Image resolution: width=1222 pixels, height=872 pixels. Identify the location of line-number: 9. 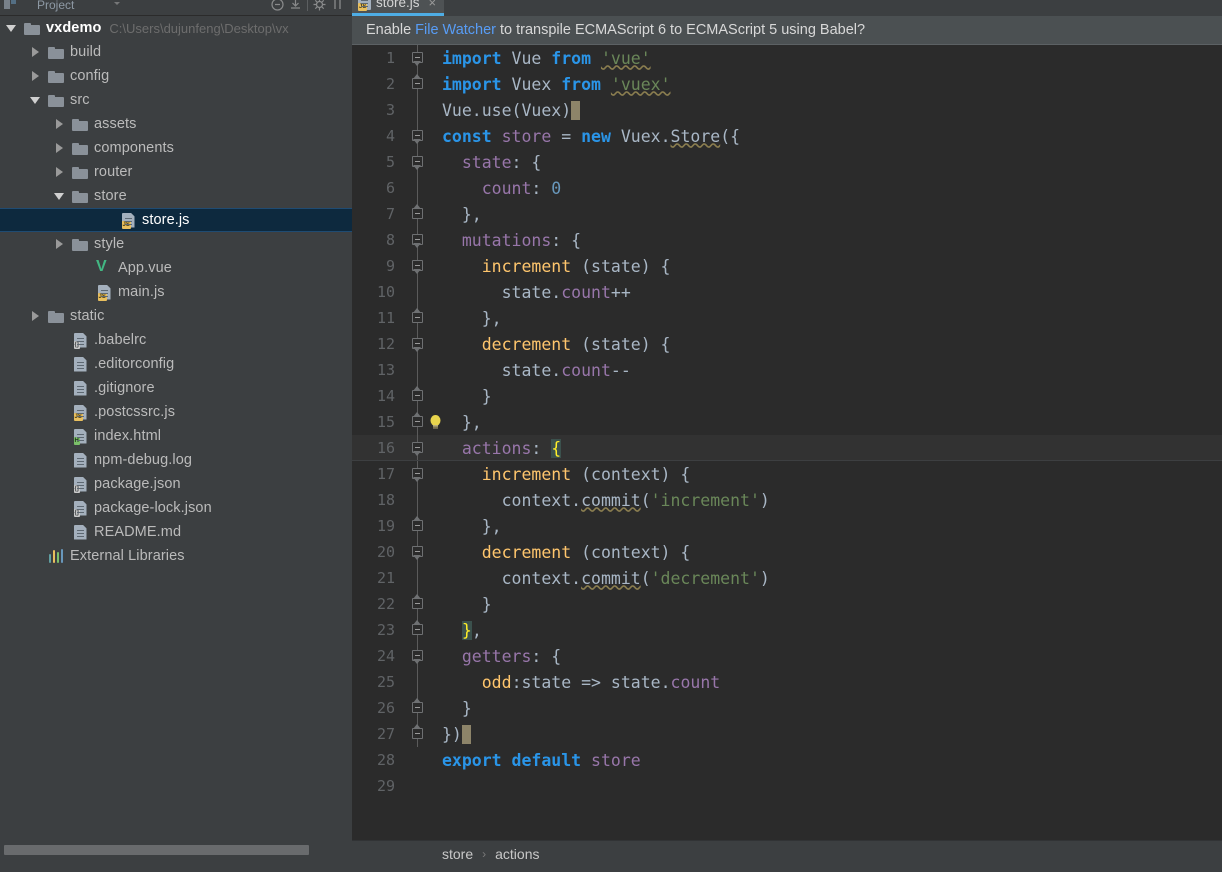
(378, 266).